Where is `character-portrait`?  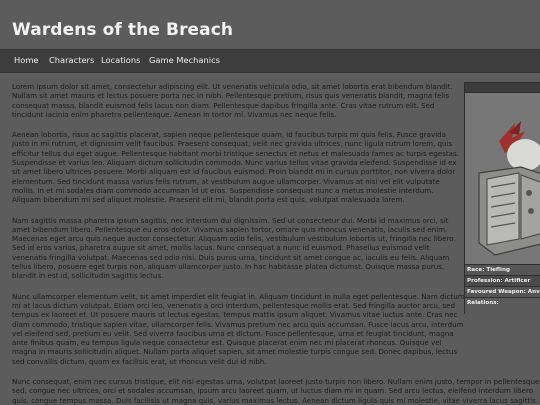
character-portrait is located at coordinates (502, 181).